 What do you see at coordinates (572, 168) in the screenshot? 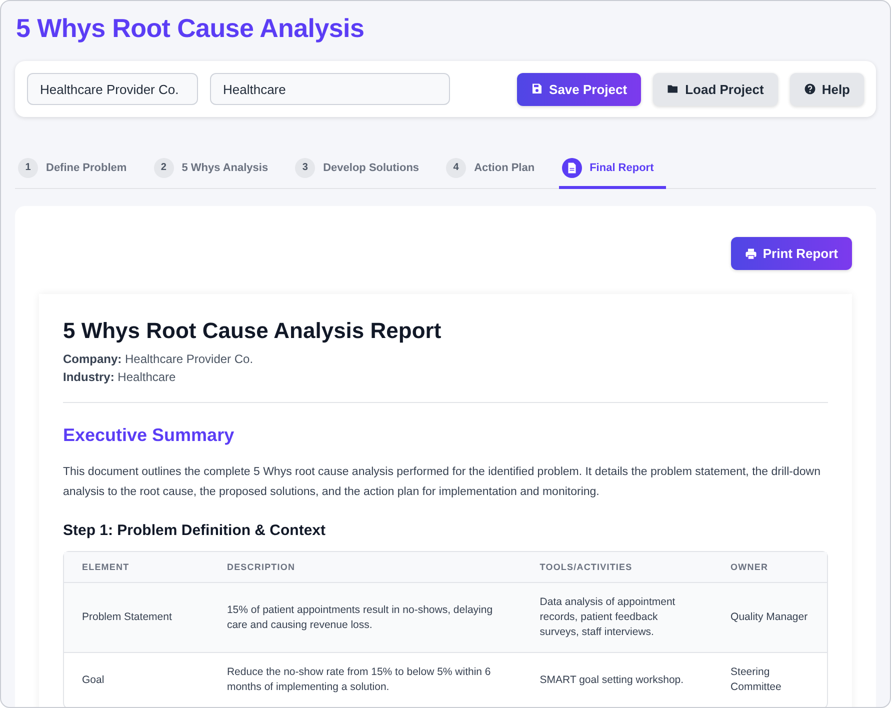
I see `document-icon` at bounding box center [572, 168].